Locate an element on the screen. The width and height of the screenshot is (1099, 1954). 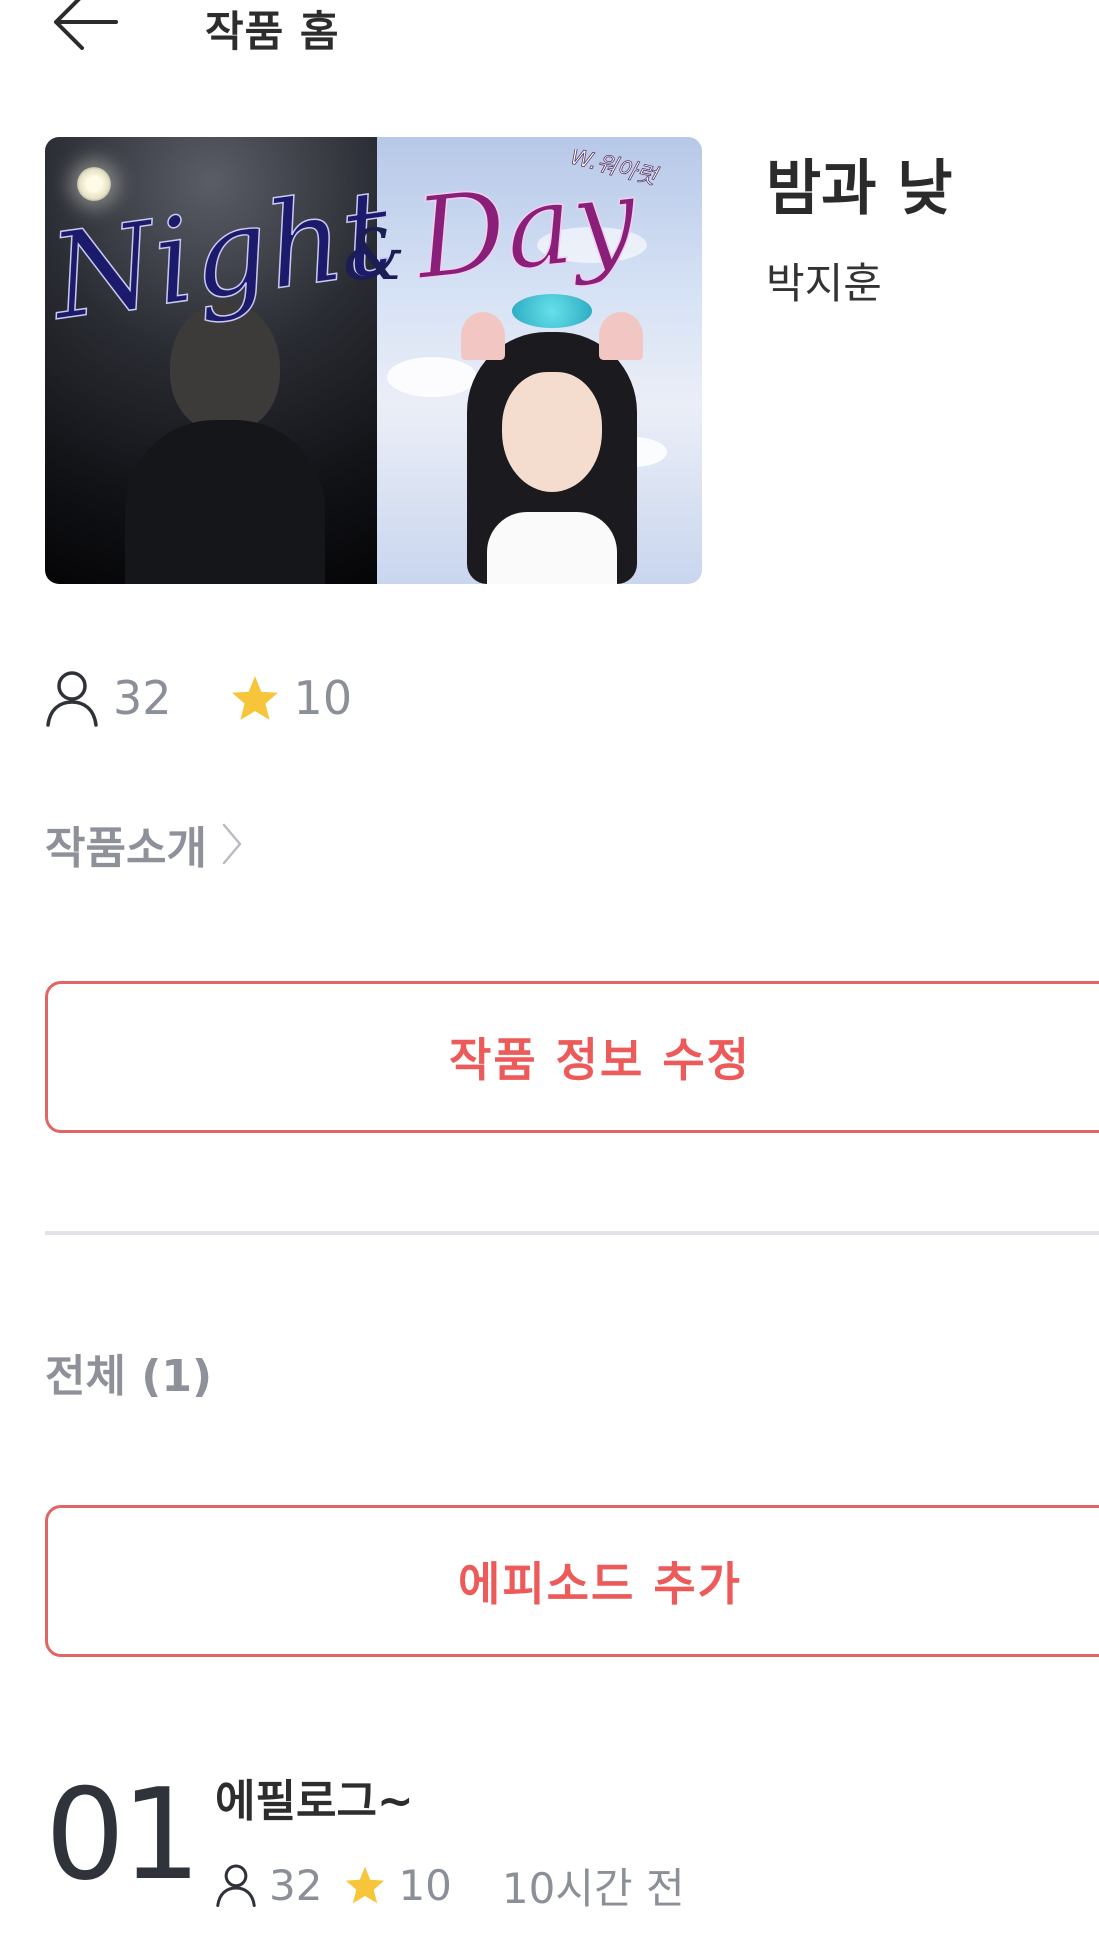
work-intro-link: 작품소개 is located at coordinates (144, 844).